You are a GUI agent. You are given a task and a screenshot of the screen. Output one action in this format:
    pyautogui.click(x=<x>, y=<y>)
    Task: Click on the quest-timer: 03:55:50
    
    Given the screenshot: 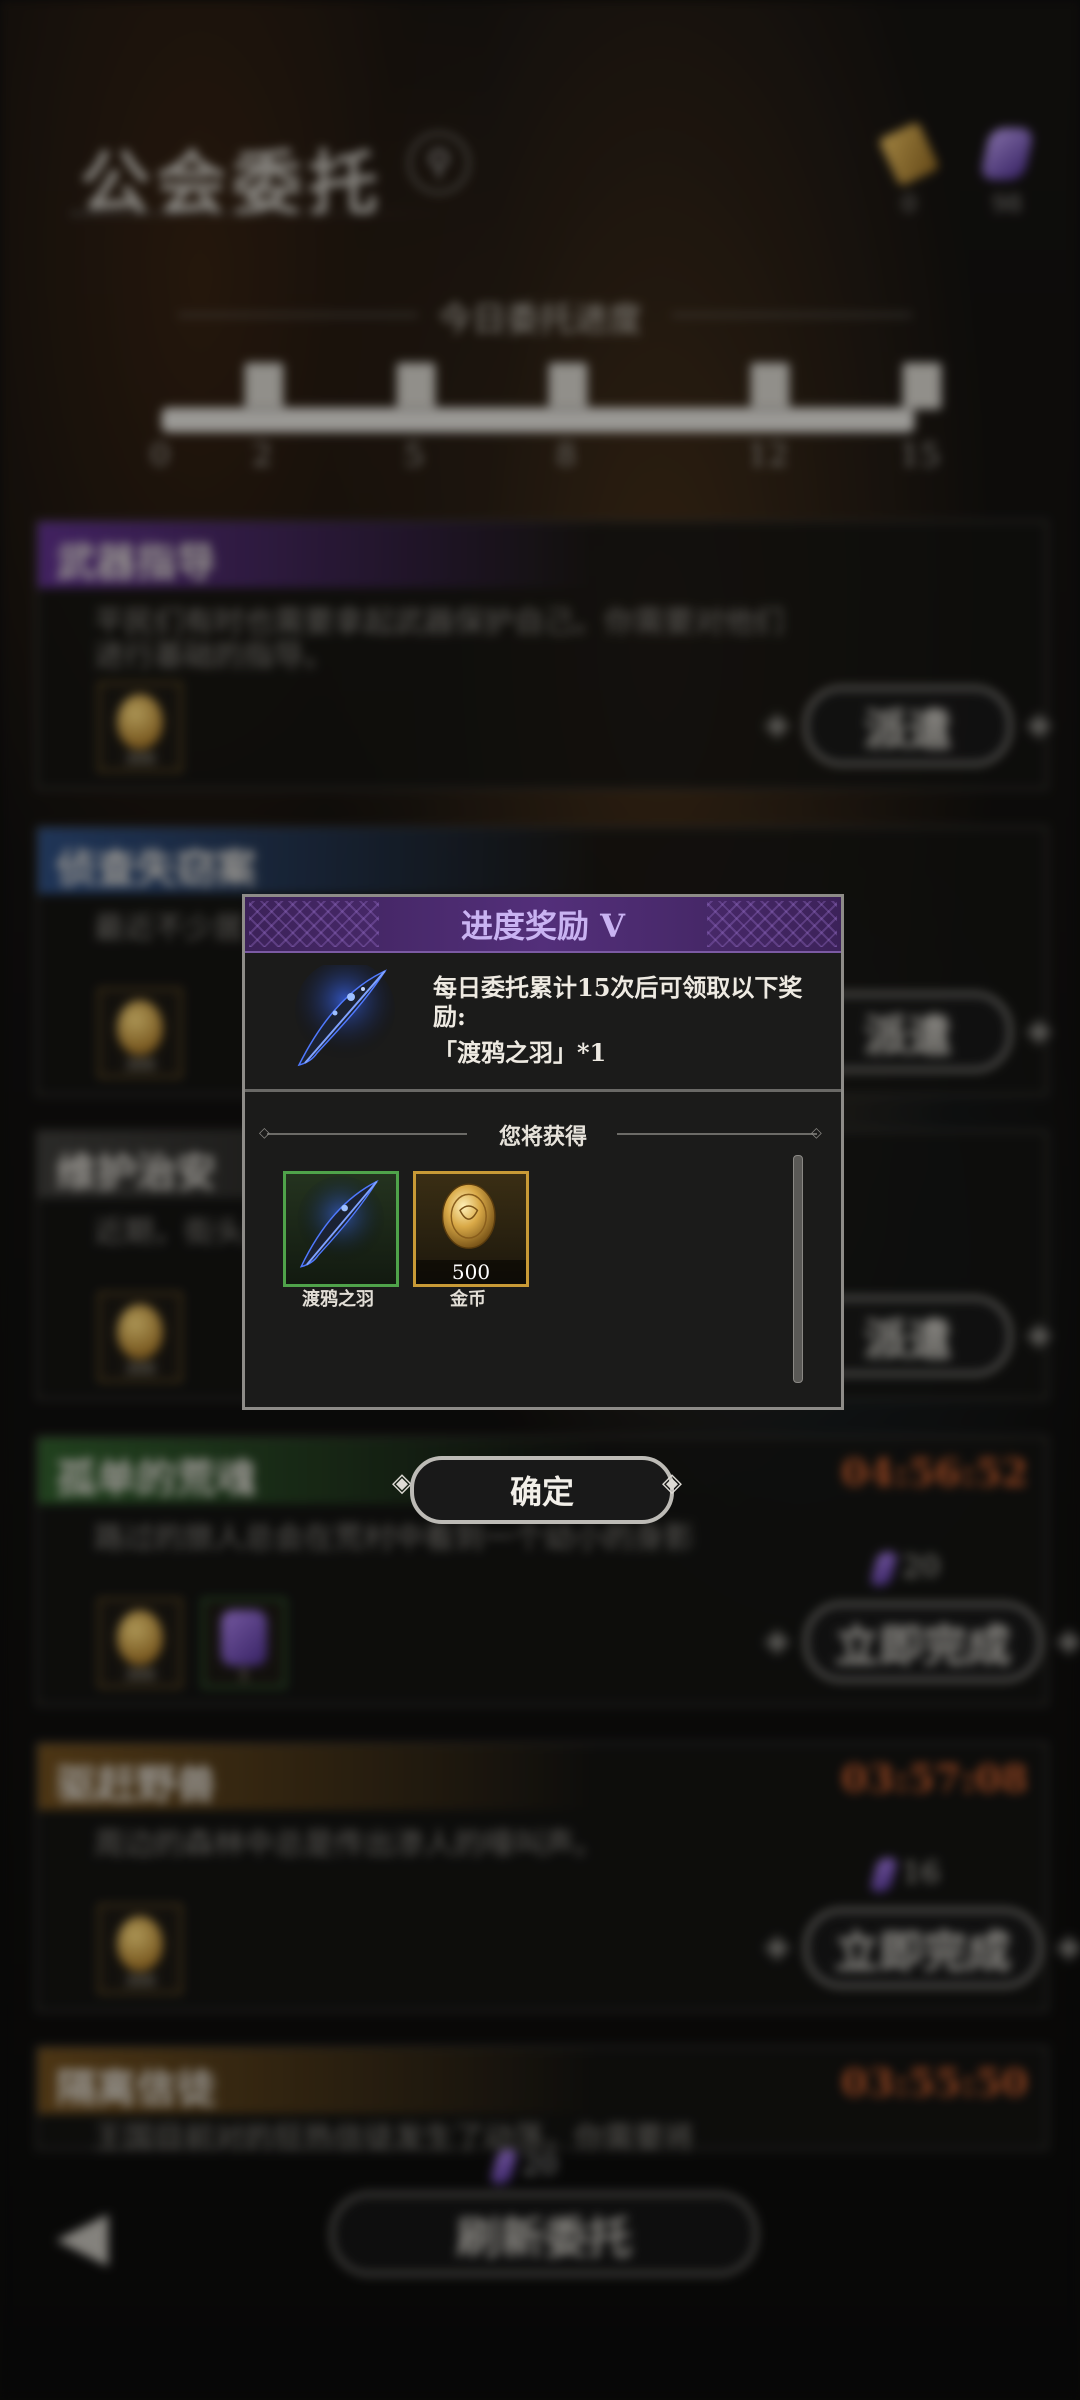 What is the action you would take?
    pyautogui.click(x=934, y=2082)
    